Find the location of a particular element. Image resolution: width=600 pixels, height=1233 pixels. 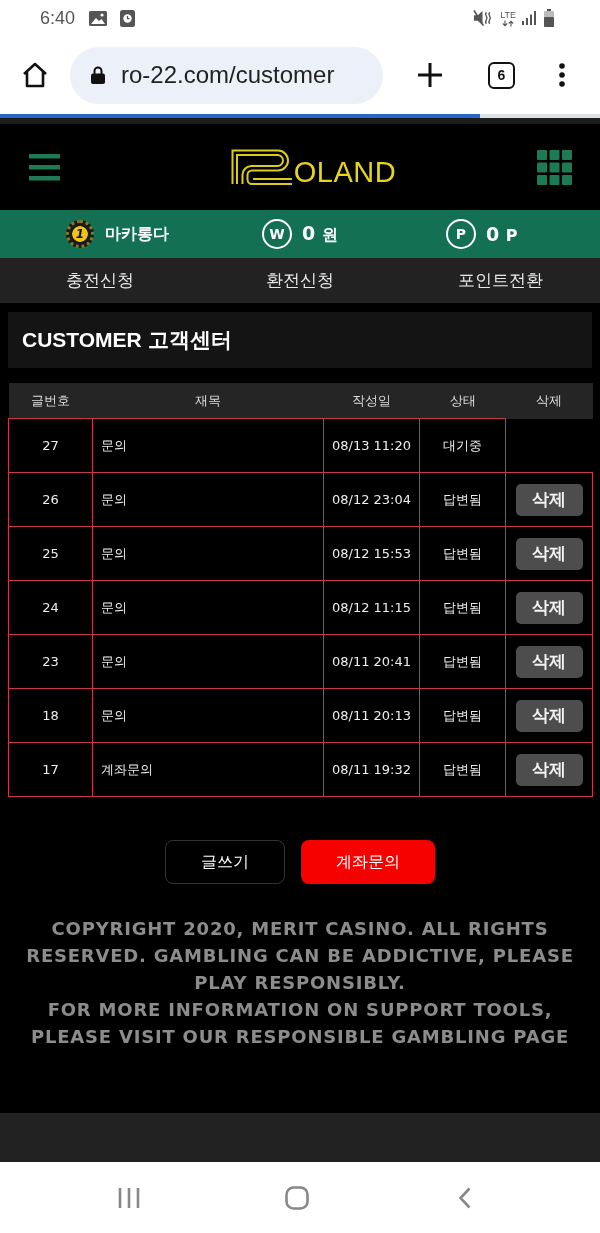

data-arrows-icon is located at coordinates (508, 23).